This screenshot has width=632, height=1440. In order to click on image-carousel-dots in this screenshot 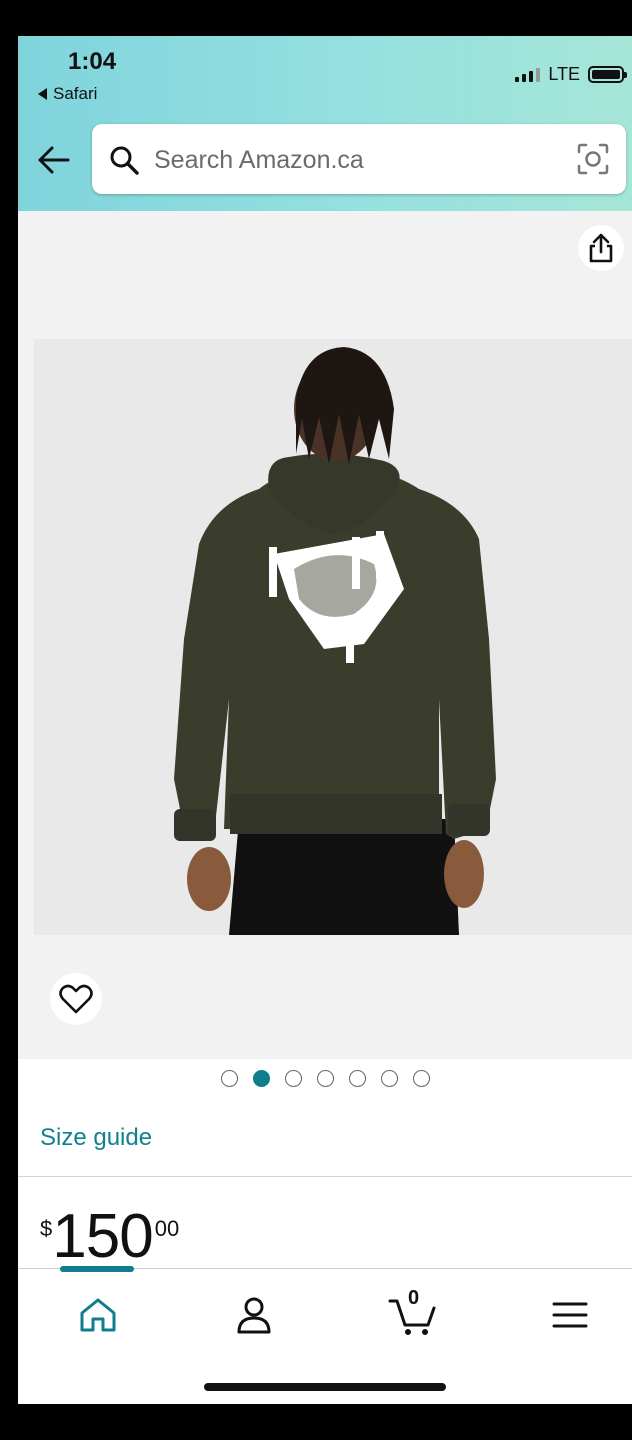, I will do `click(325, 1078)`.